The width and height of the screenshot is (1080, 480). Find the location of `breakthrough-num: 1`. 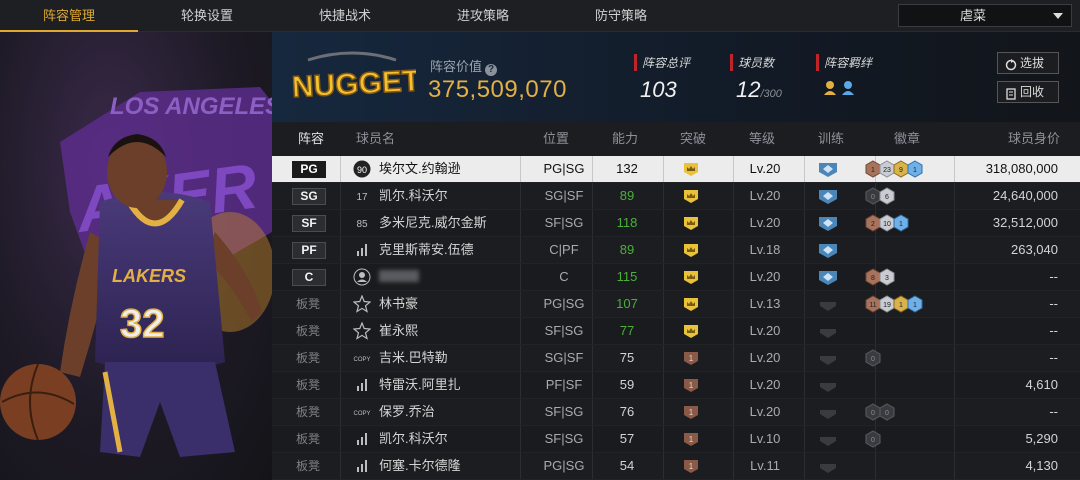

breakthrough-num: 1 is located at coordinates (691, 358).